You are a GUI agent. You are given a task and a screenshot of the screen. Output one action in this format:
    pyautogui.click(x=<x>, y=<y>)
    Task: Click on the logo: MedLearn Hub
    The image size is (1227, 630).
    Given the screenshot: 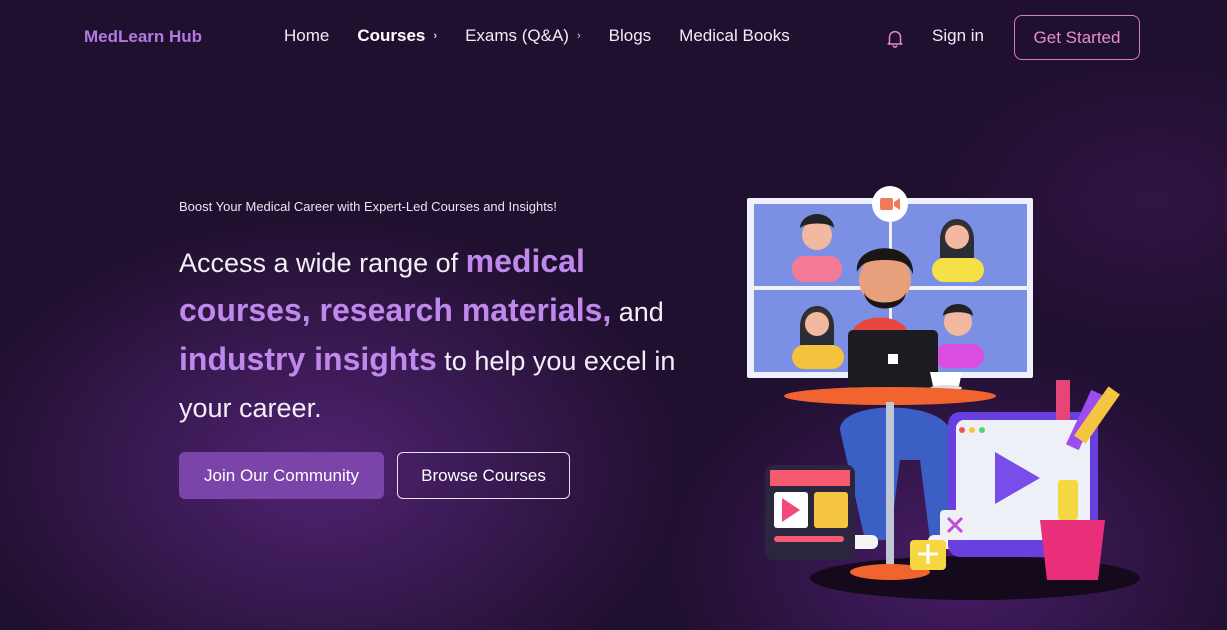 What is the action you would take?
    pyautogui.click(x=143, y=37)
    